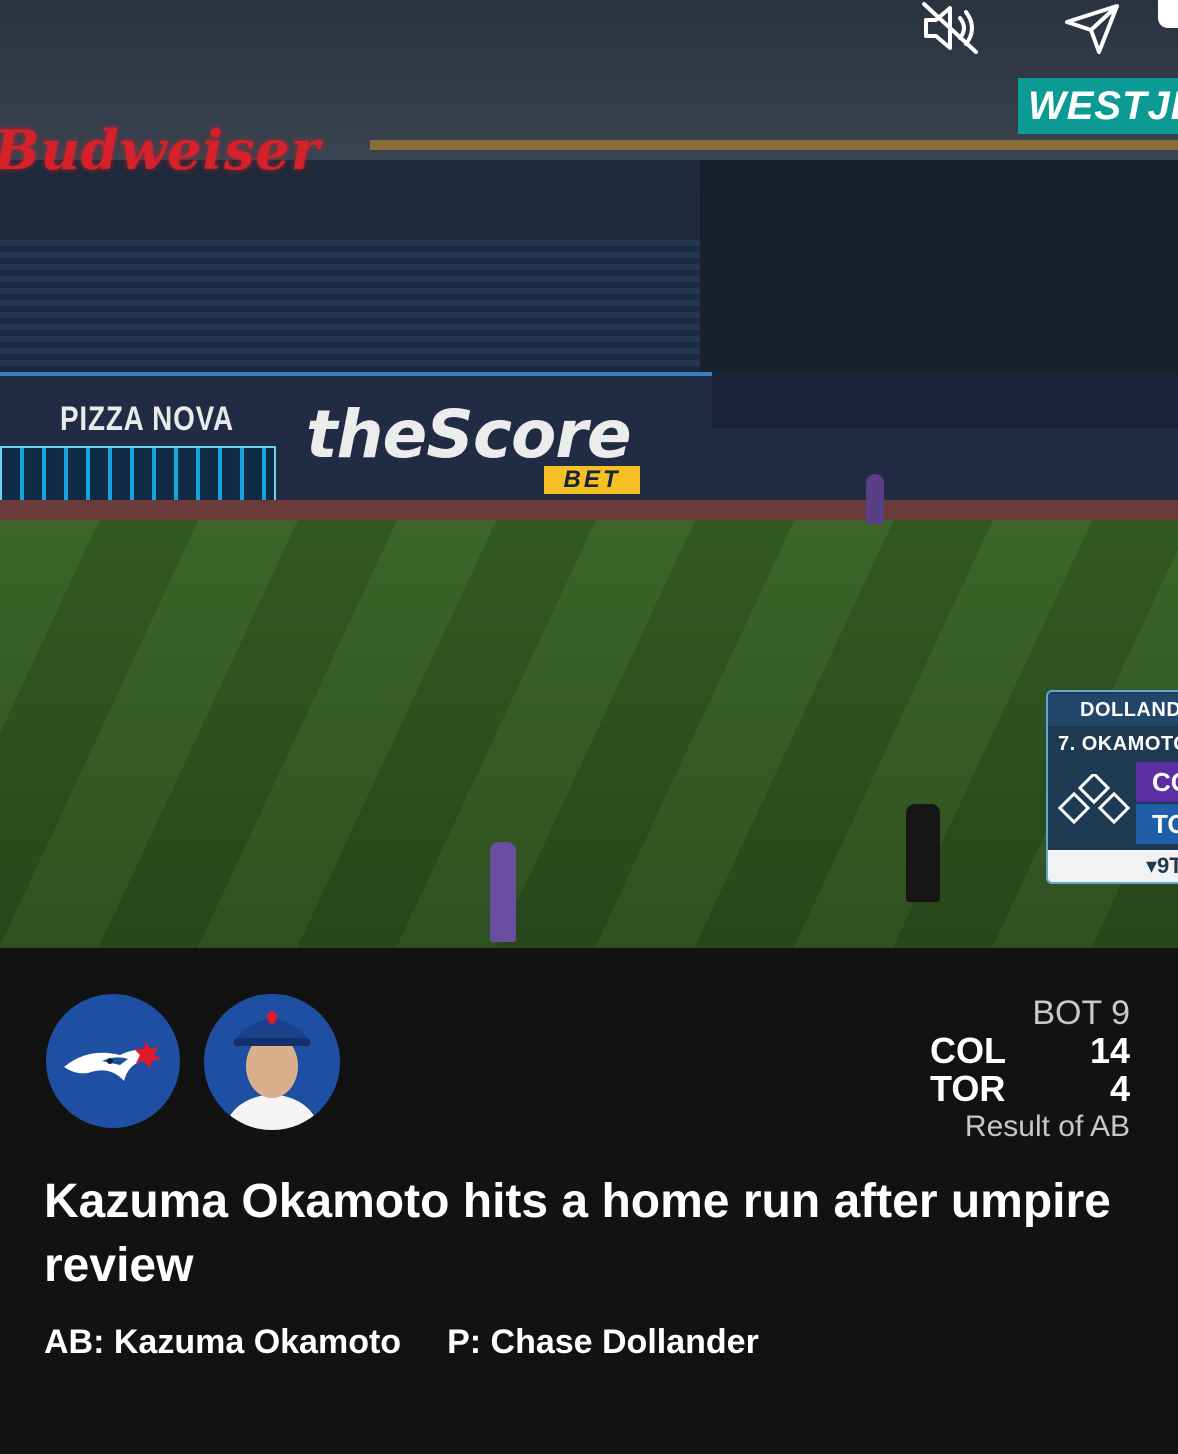 The height and width of the screenshot is (1454, 1178). I want to click on result-label: Result of AB, so click(1047, 1126).